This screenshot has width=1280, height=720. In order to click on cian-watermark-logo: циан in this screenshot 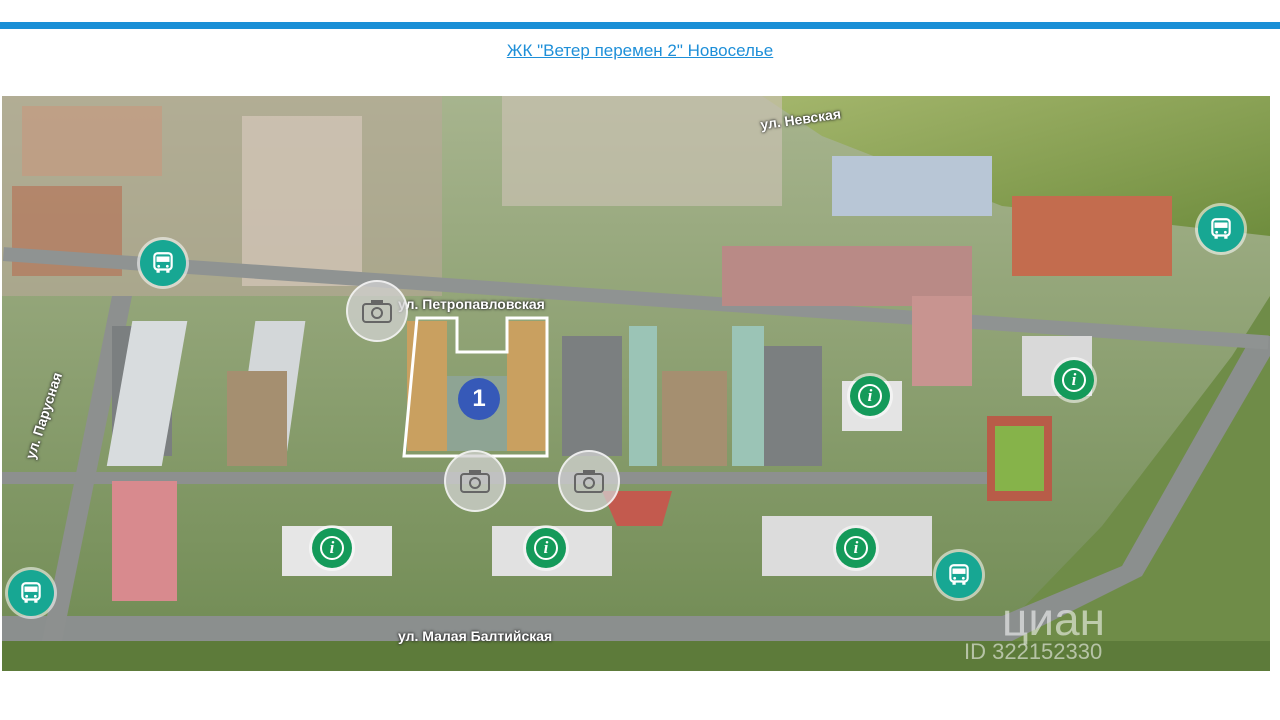, I will do `click(1054, 619)`.